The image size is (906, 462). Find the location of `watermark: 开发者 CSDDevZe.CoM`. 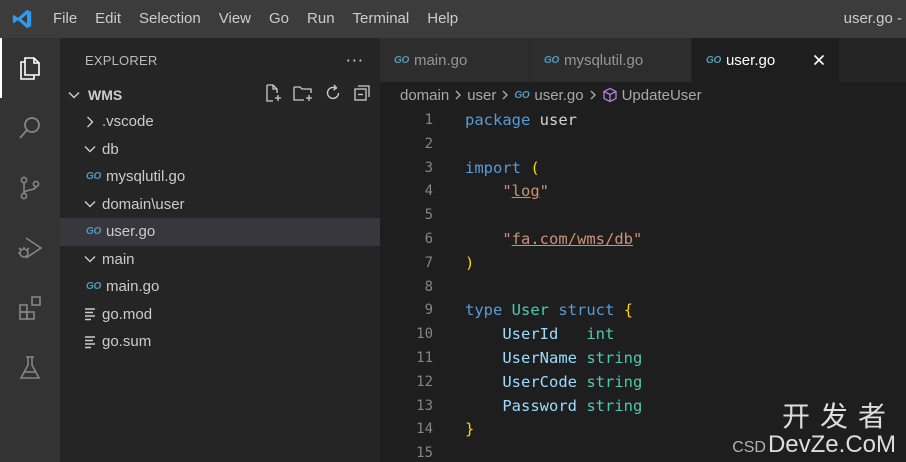

watermark: 开发者 CSDDevZe.CoM is located at coordinates (814, 430).